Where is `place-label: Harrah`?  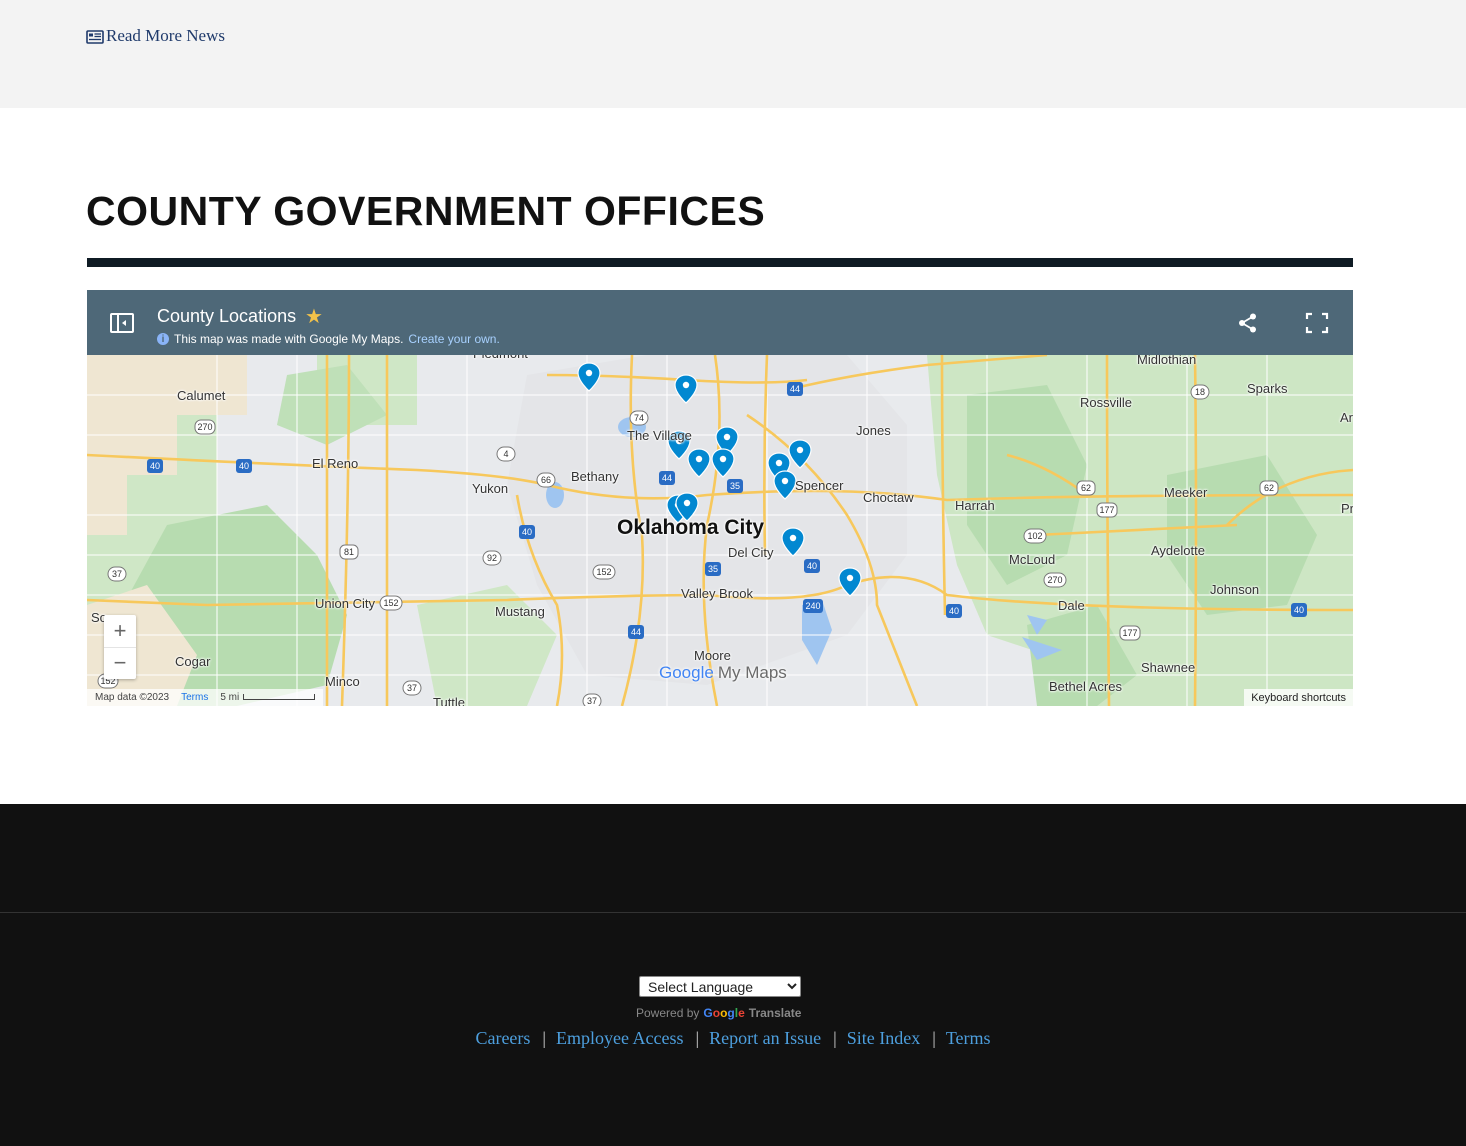 place-label: Harrah is located at coordinates (975, 505).